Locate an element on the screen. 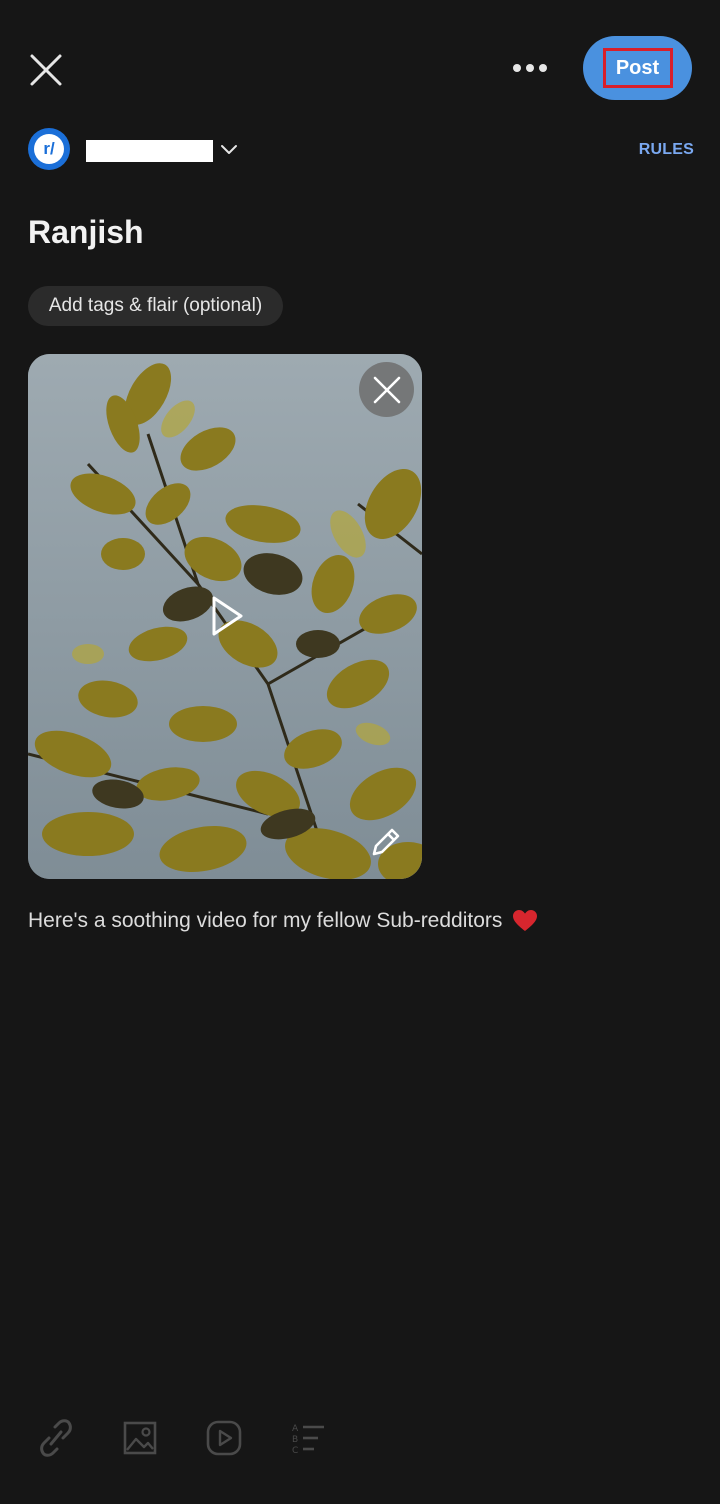 This screenshot has width=720, height=1504. svg-text: A is located at coordinates (295, 1429).